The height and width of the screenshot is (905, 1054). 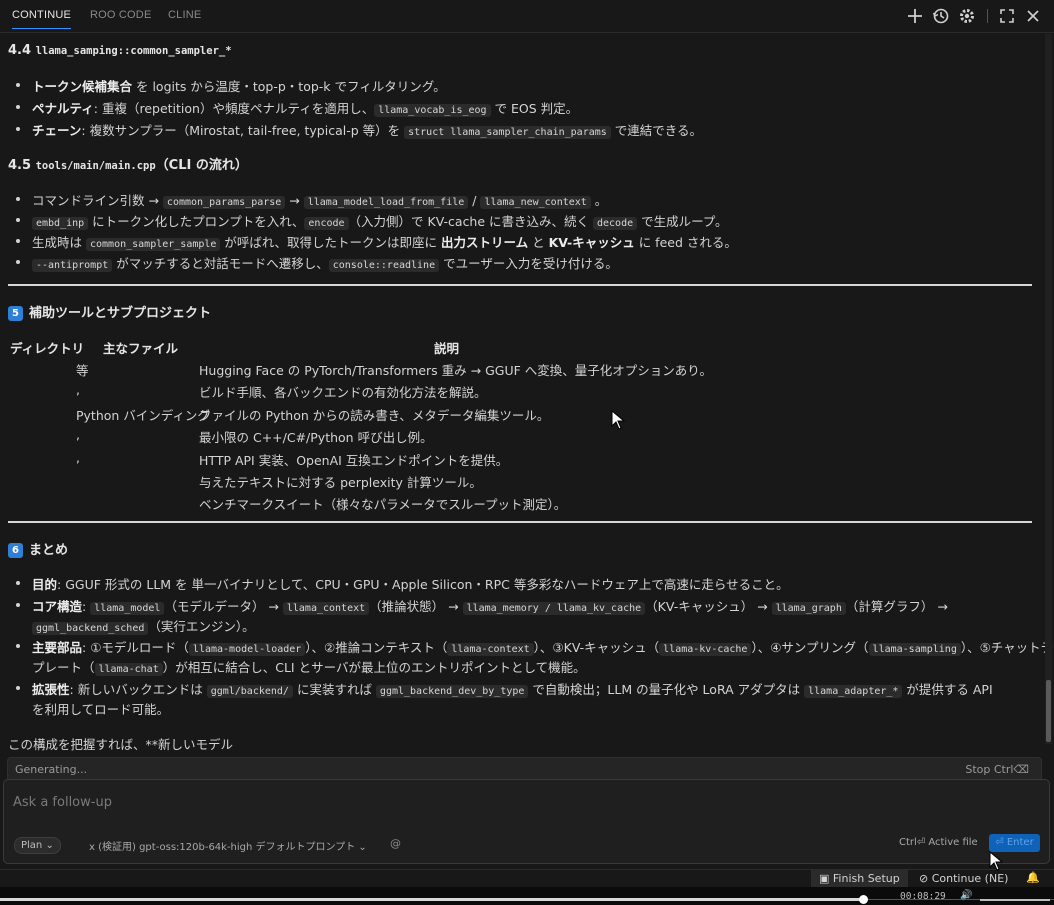 What do you see at coordinates (527, 896) in the screenshot?
I see `video-player-controls: 00:08:29 🔊` at bounding box center [527, 896].